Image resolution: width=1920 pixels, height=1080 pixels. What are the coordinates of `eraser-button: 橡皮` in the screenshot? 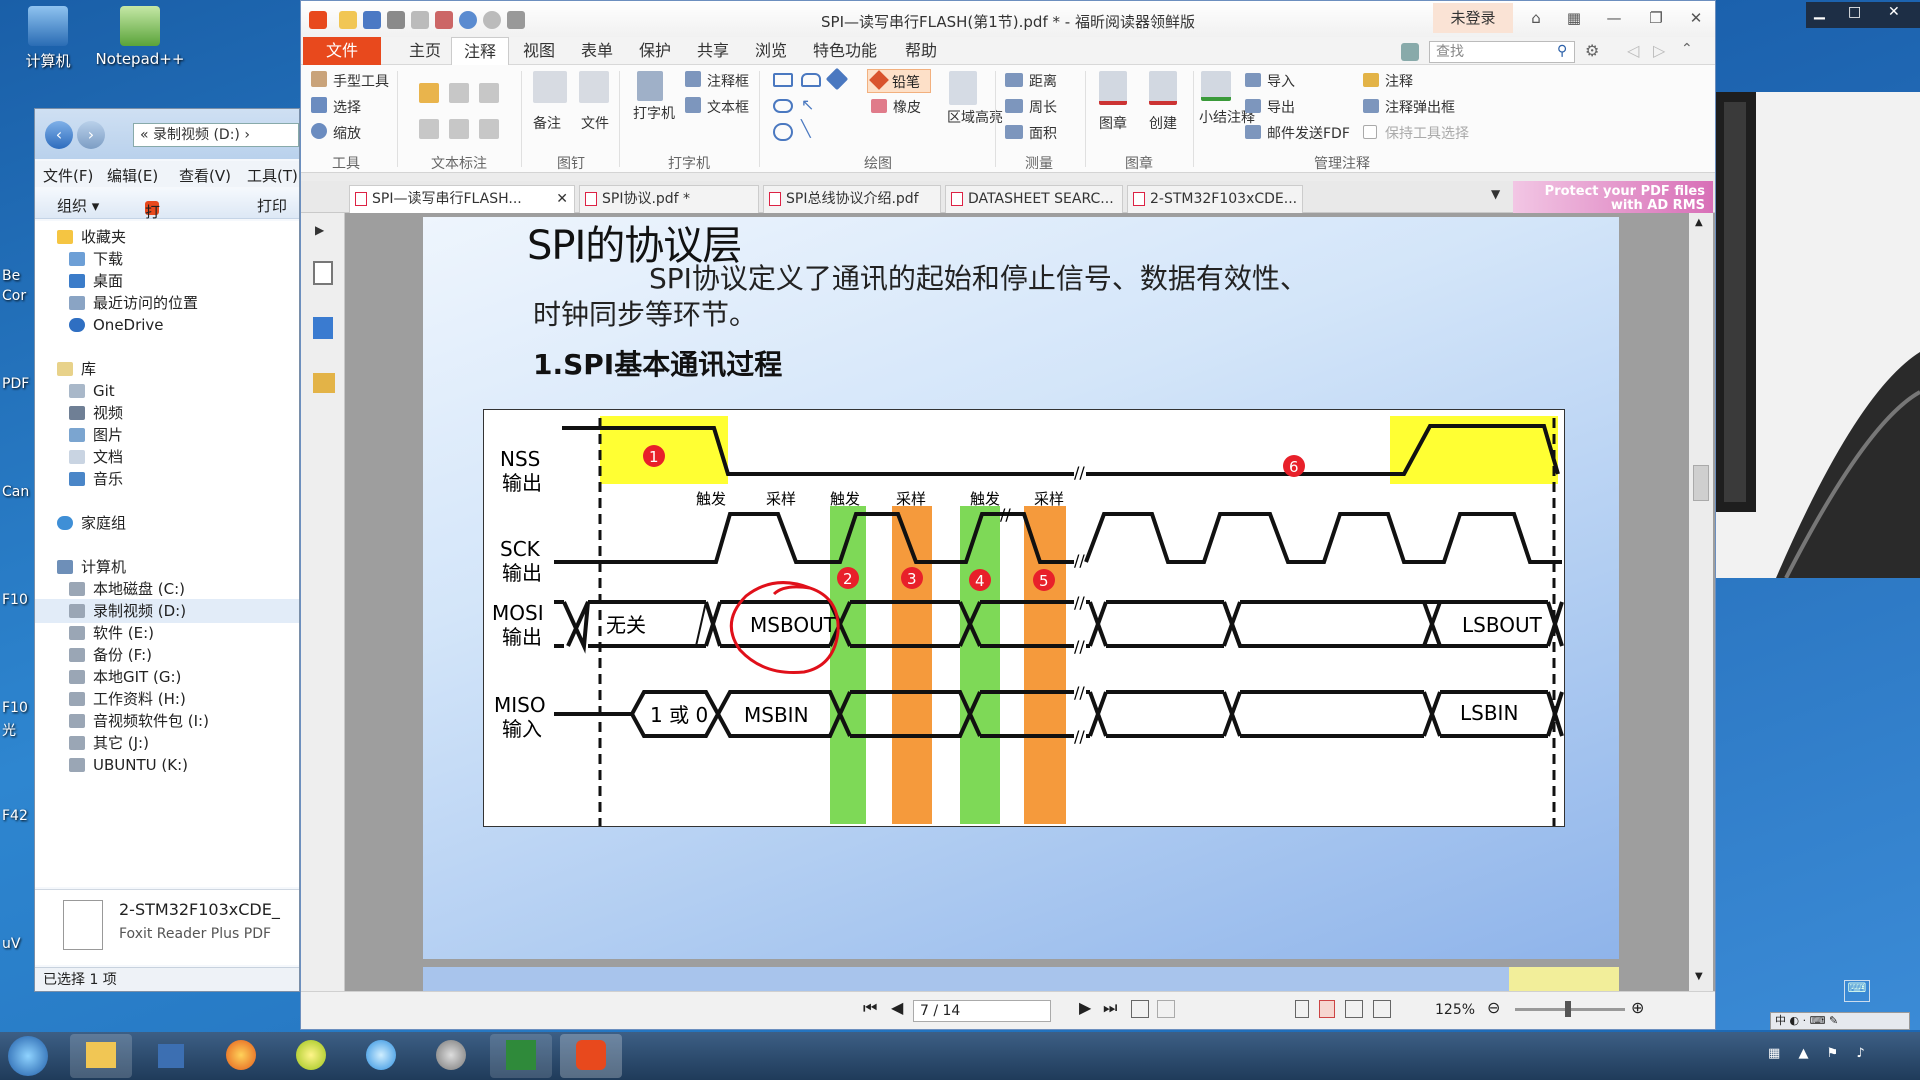 It's located at (907, 107).